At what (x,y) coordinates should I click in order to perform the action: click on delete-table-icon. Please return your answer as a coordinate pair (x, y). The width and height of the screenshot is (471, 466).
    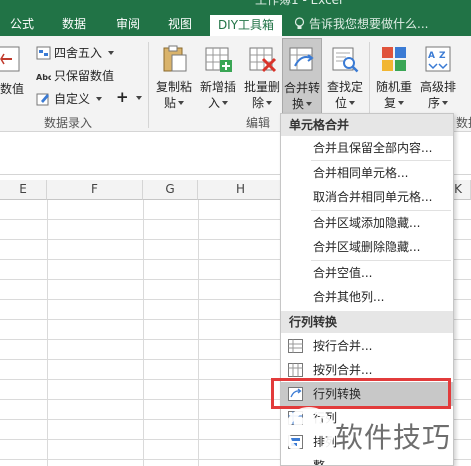
    Looking at the image, I should click on (263, 60).